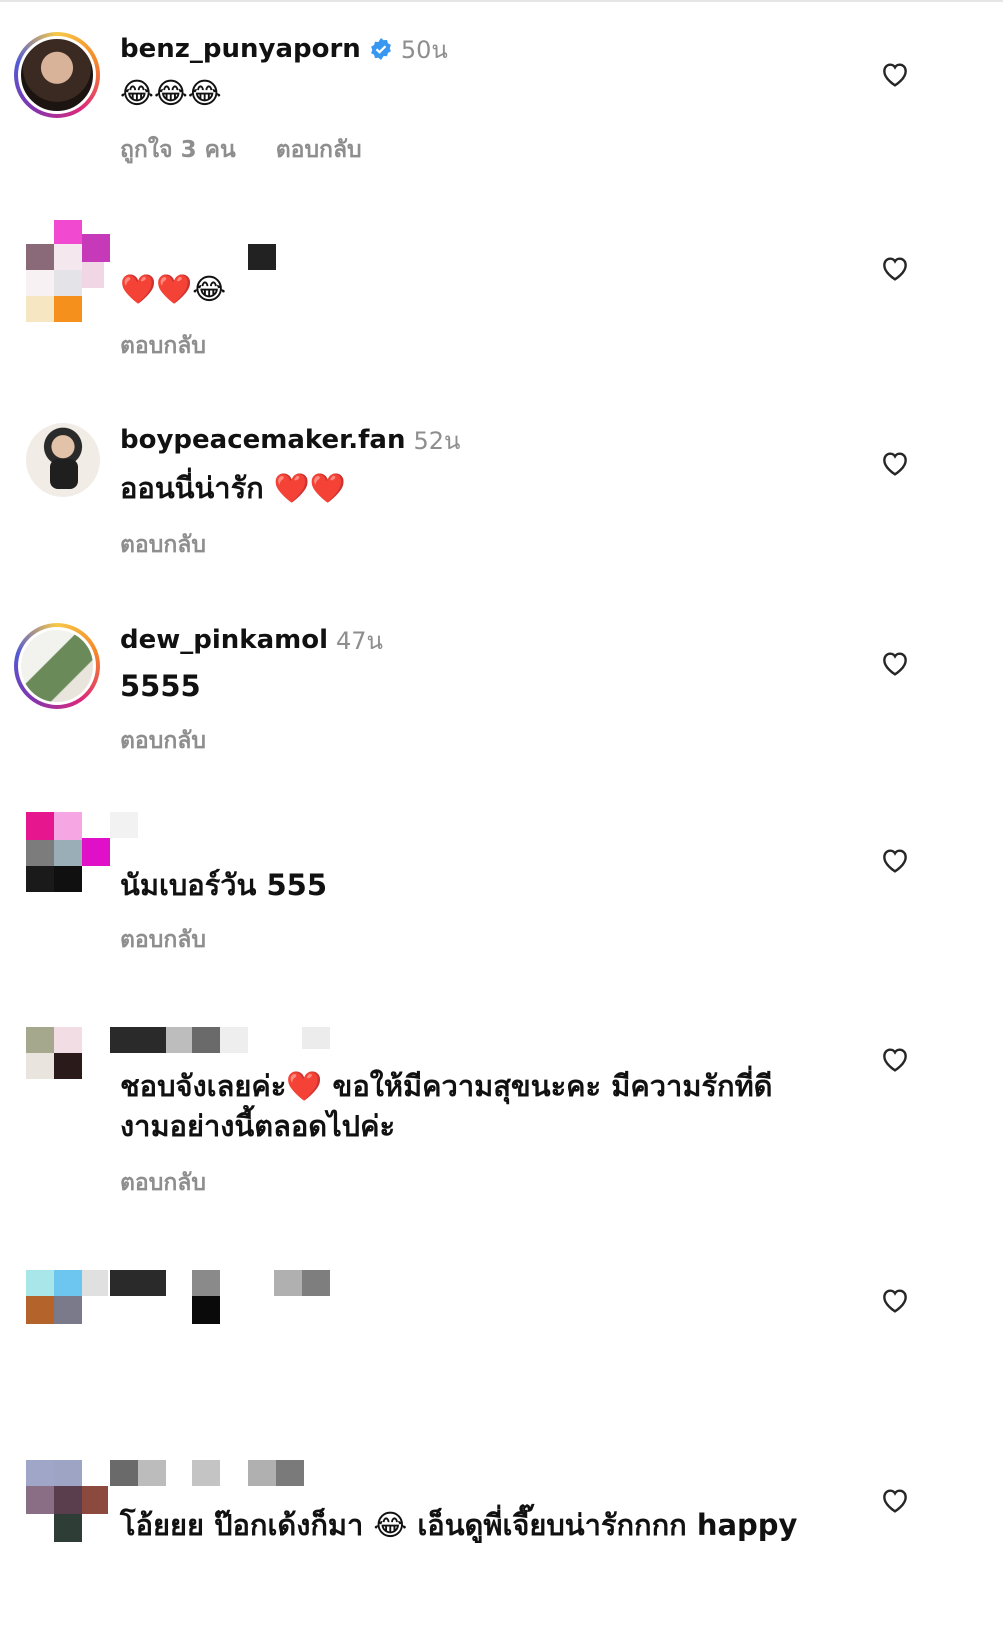  I want to click on username: boypeacemaker.fan, so click(262, 440).